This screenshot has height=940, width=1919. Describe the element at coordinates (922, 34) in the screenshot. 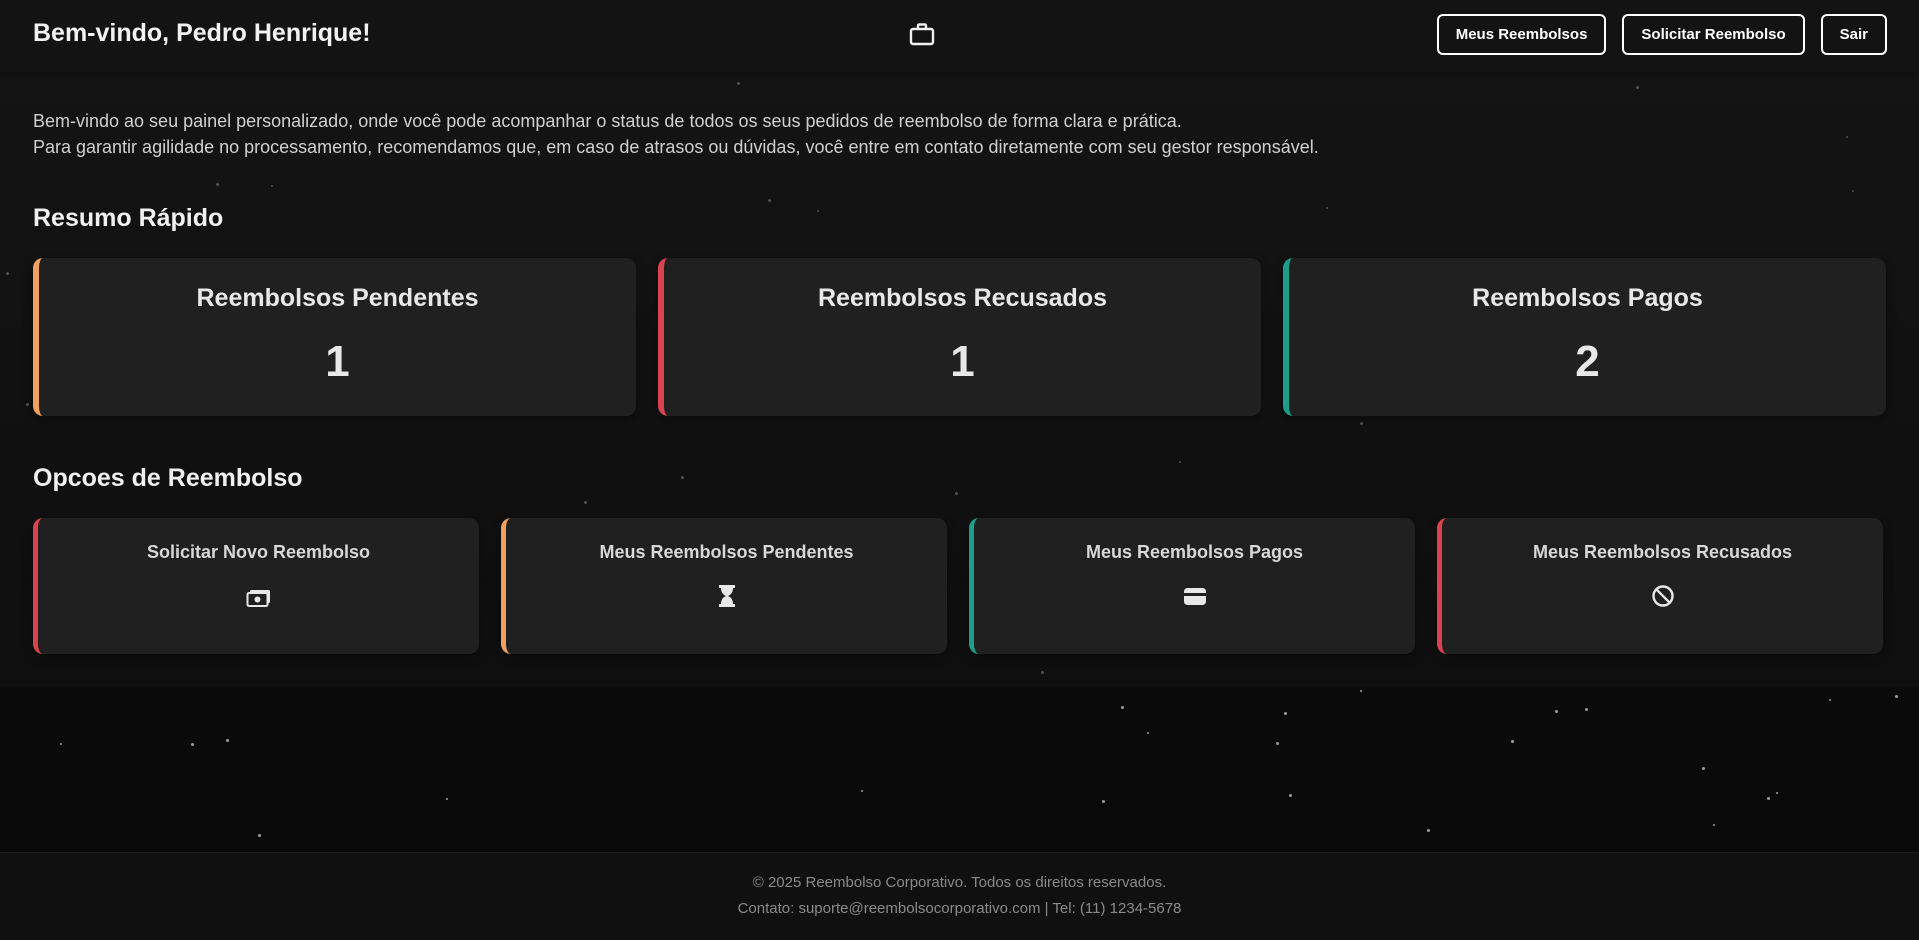

I see `briefcase-icon` at that location.